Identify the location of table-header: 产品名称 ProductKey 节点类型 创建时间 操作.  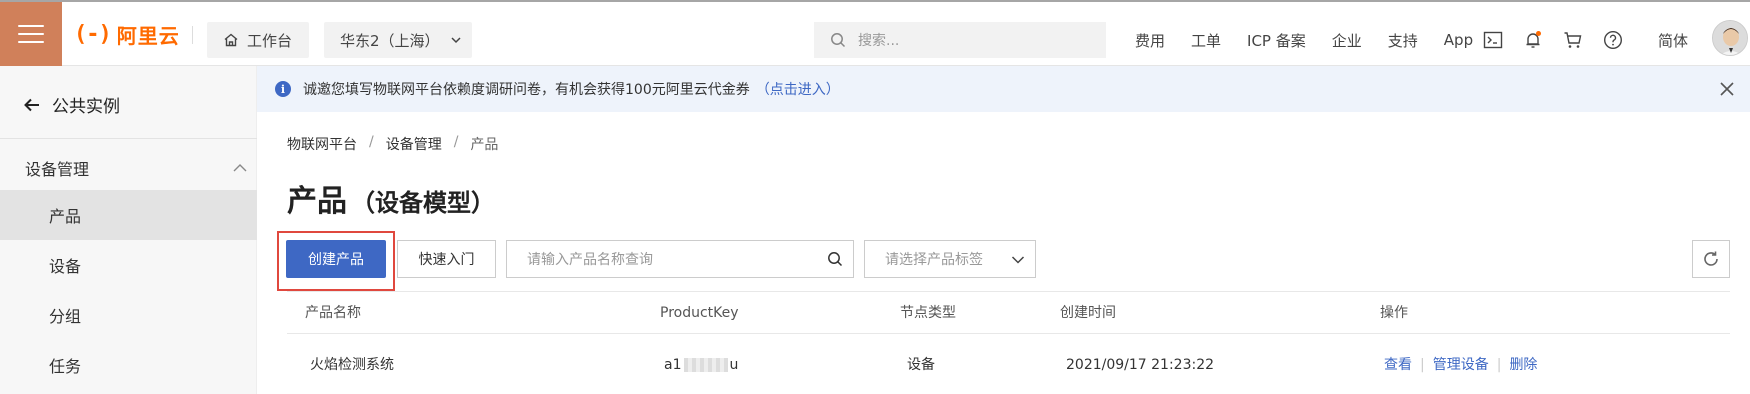
(1008, 312).